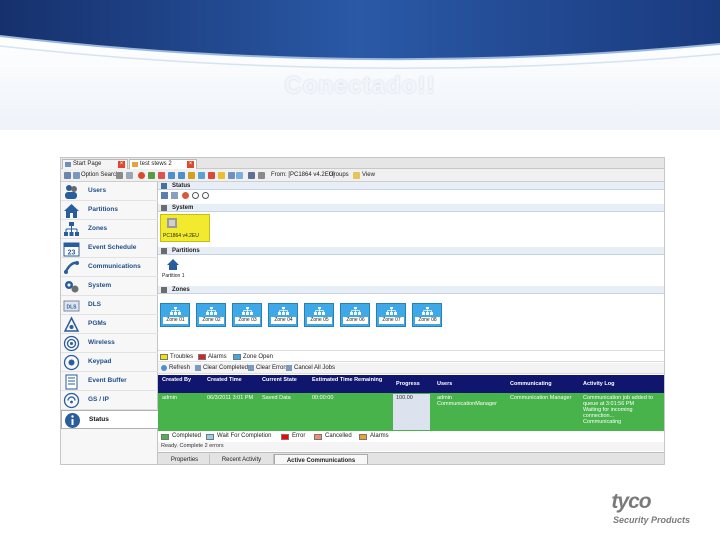 The height and width of the screenshot is (540, 720). I want to click on system-panel-tile: PC1864 v4.2EU, so click(185, 228).